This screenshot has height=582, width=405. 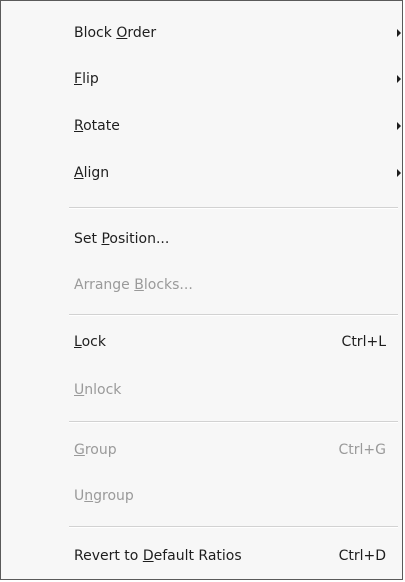 I want to click on menu-item-label: Align, so click(x=92, y=173).